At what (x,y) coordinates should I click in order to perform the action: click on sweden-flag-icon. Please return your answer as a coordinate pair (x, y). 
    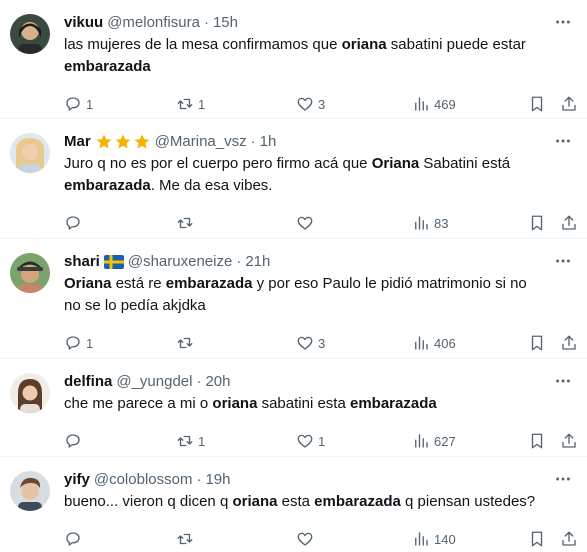
    Looking at the image, I should click on (113, 262).